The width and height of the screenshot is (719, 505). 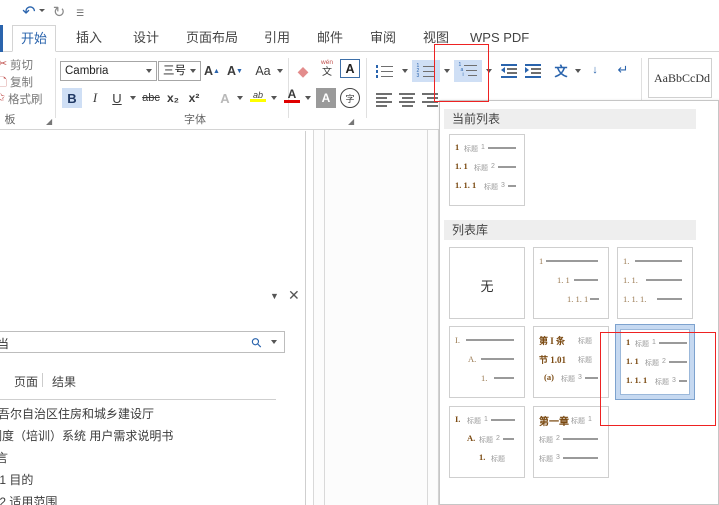 What do you see at coordinates (571, 283) in the screenshot?
I see `list-style-decimal-indent: 1 1. 1 1. 1. 1` at bounding box center [571, 283].